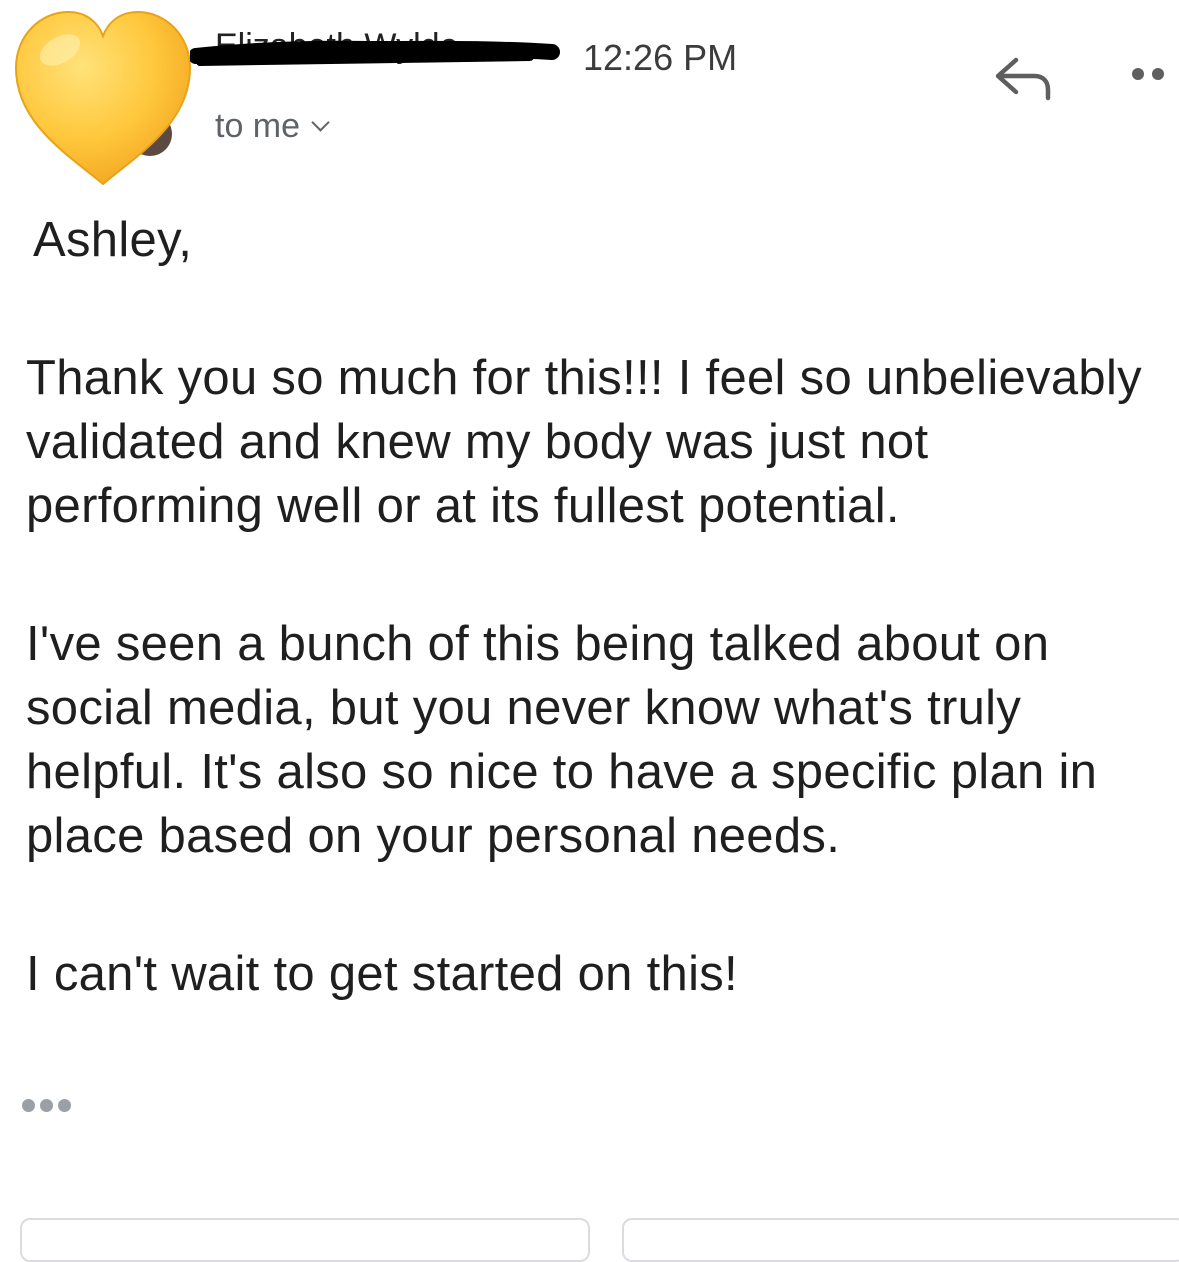  I want to click on yellow-heart-icon, so click(103, 98).